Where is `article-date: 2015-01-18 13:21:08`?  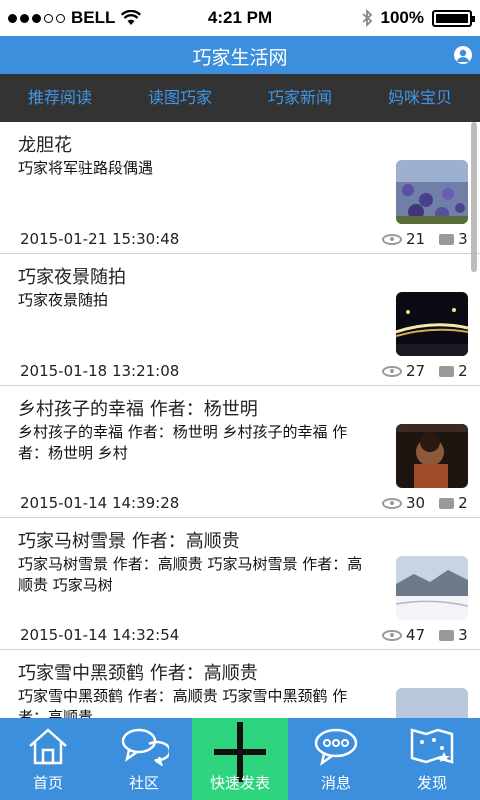
article-date: 2015-01-18 13:21:08 is located at coordinates (100, 371).